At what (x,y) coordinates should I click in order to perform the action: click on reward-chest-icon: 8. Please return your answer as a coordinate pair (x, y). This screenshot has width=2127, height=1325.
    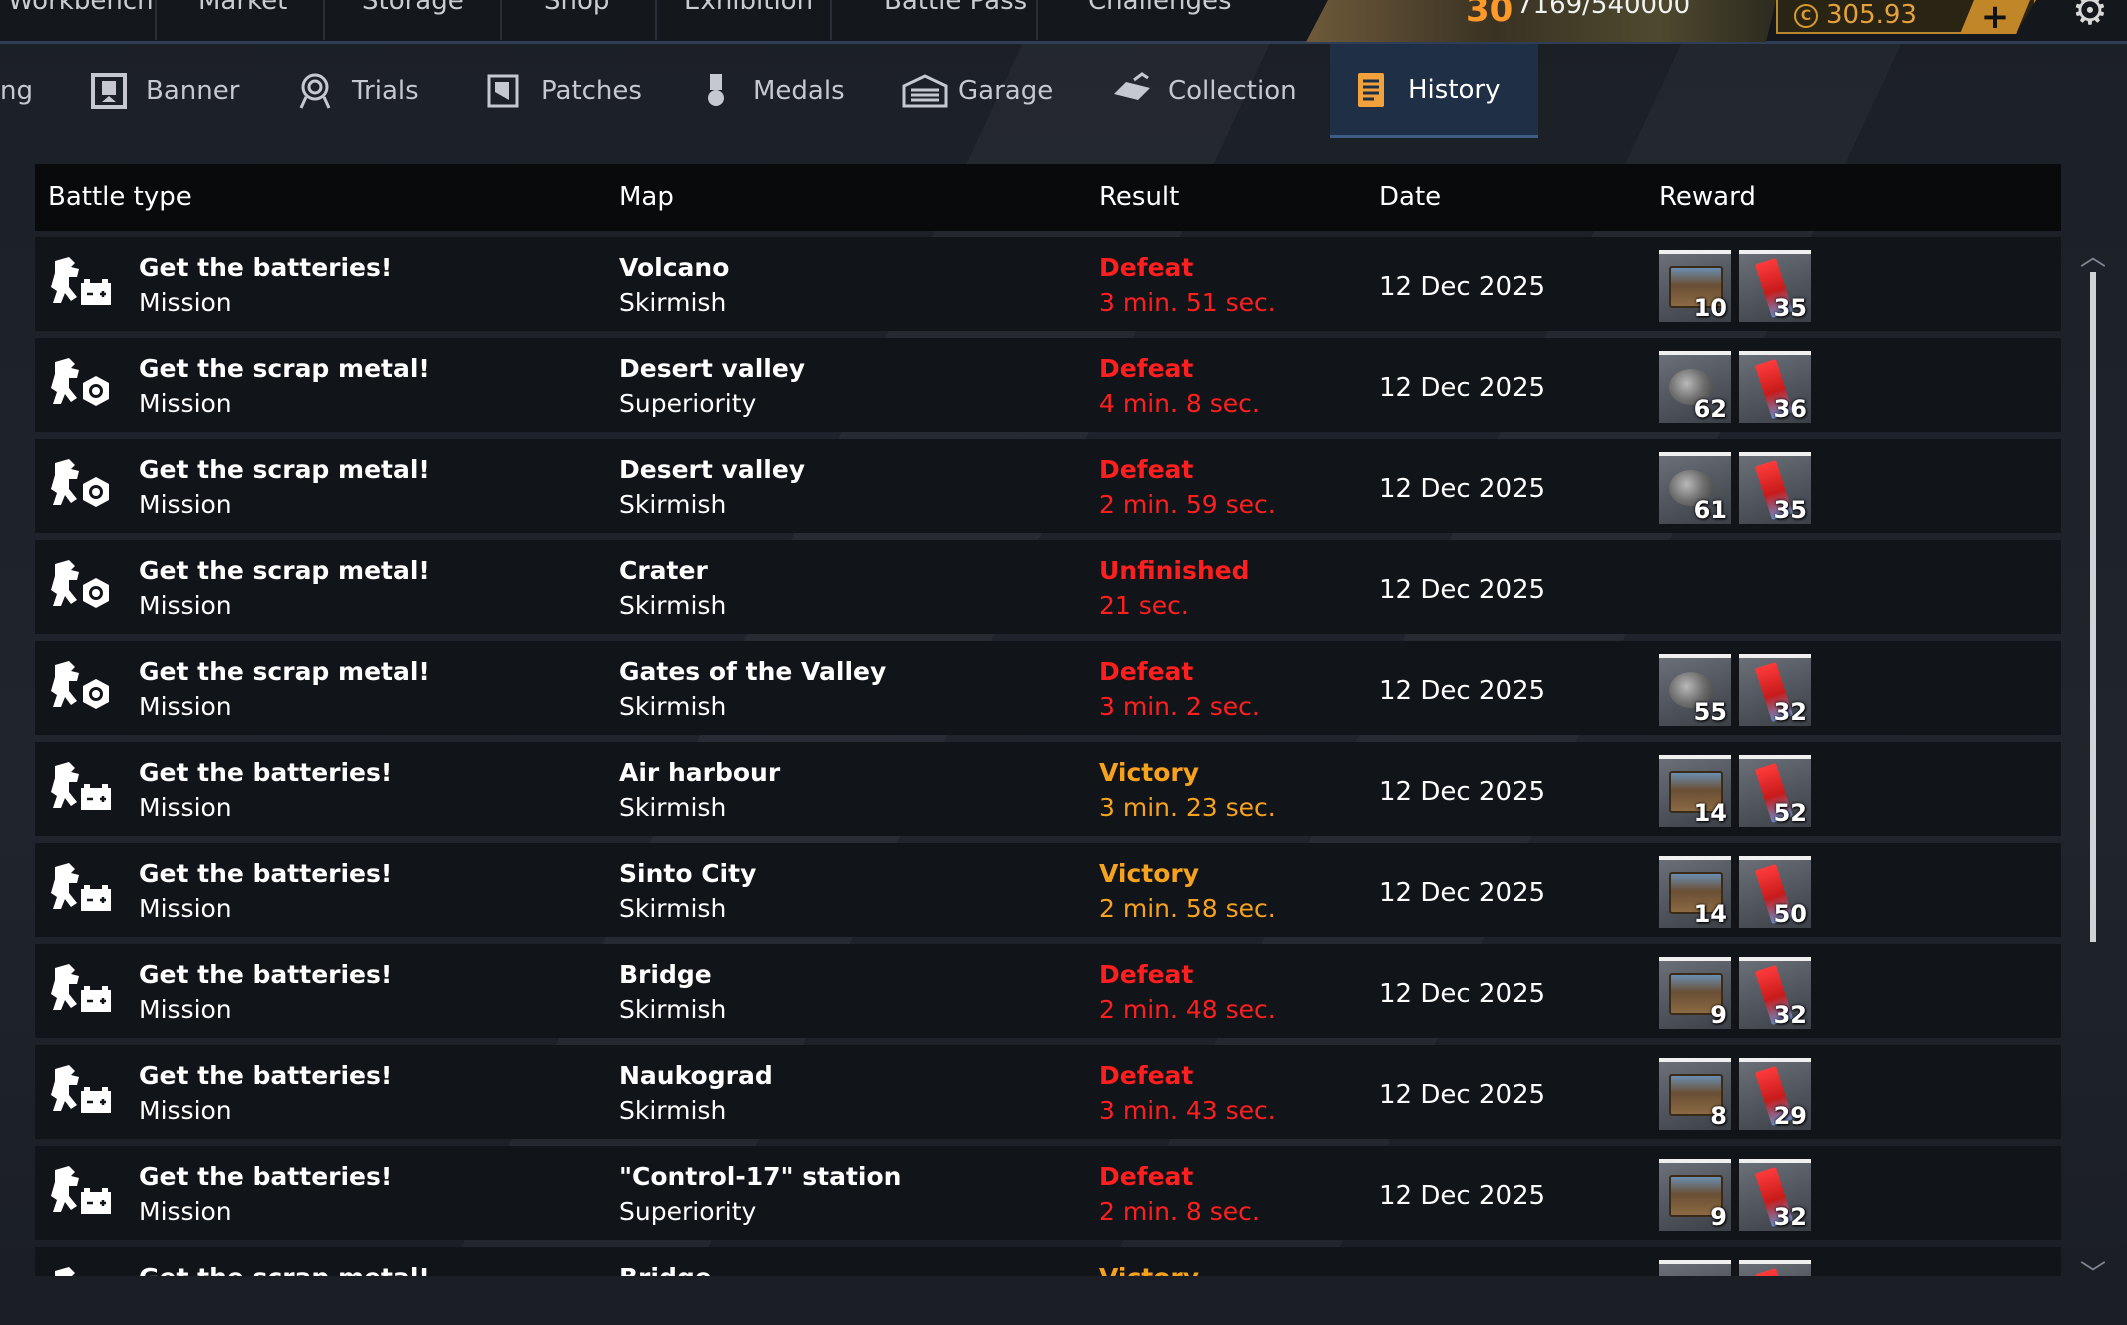
    Looking at the image, I should click on (1695, 1094).